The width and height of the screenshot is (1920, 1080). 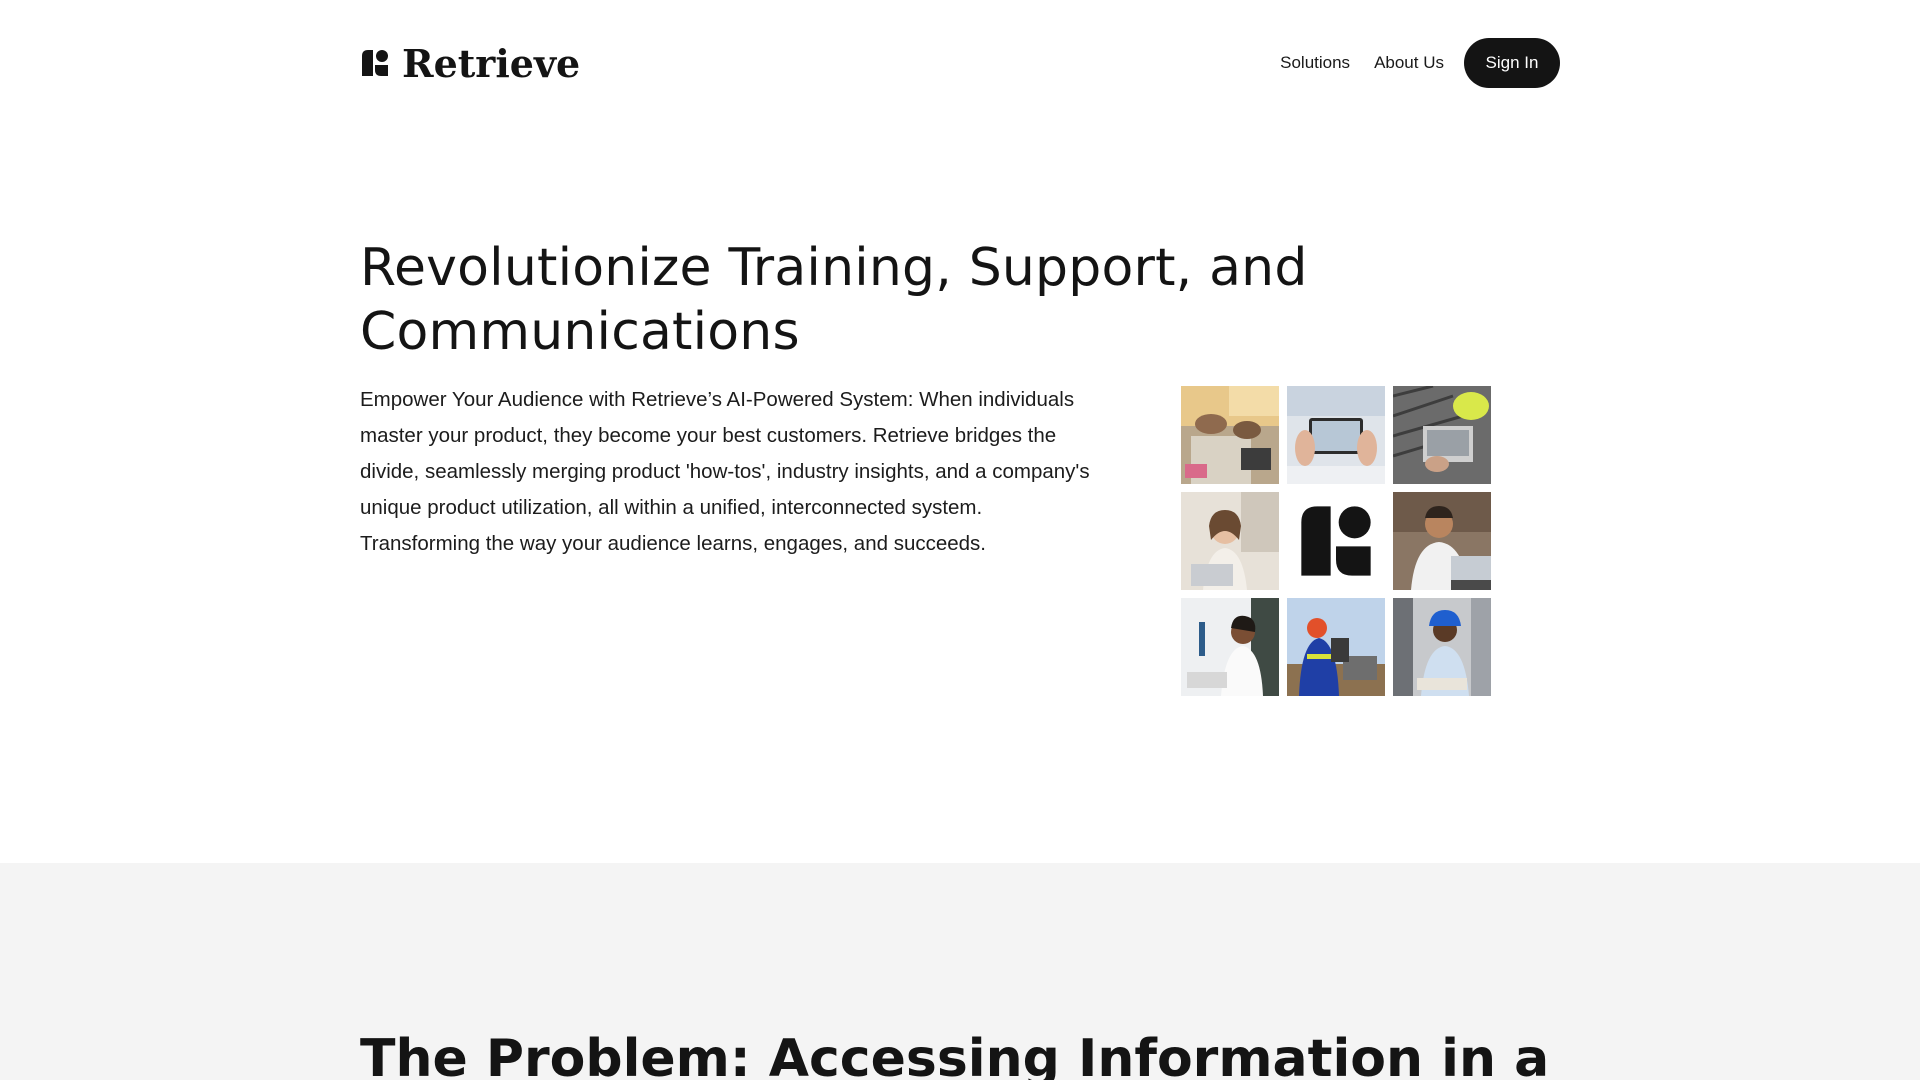 What do you see at coordinates (1442, 435) in the screenshot?
I see `laptop-typing-photo` at bounding box center [1442, 435].